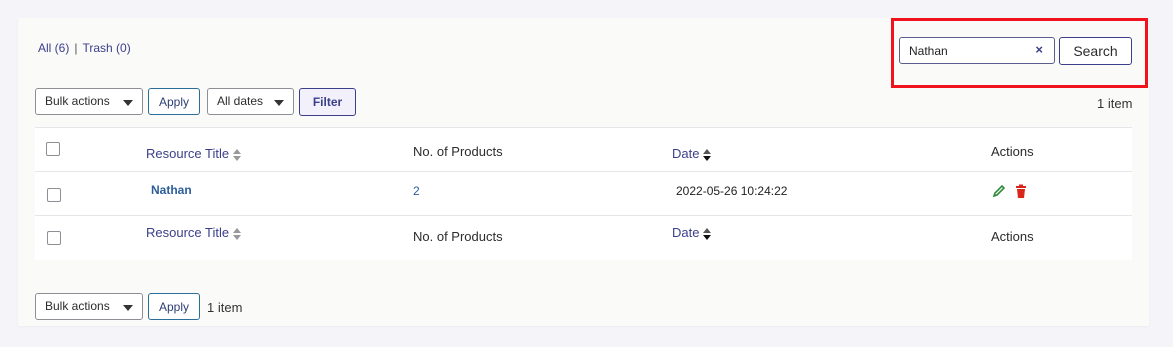 The width and height of the screenshot is (1173, 347). I want to click on search-input, so click(962, 50).